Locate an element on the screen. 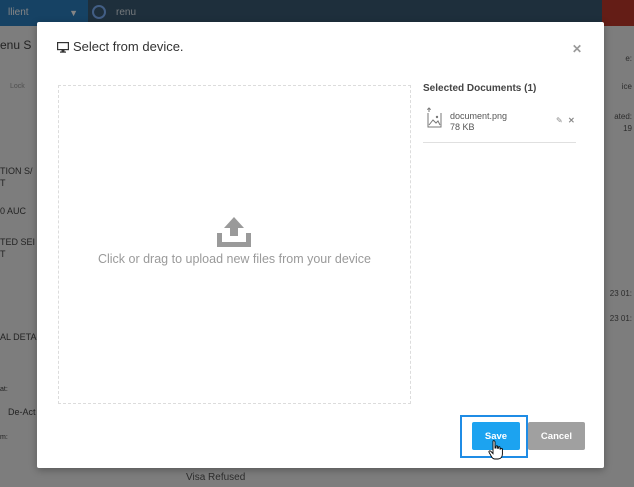  image-file-icon is located at coordinates (434, 117).